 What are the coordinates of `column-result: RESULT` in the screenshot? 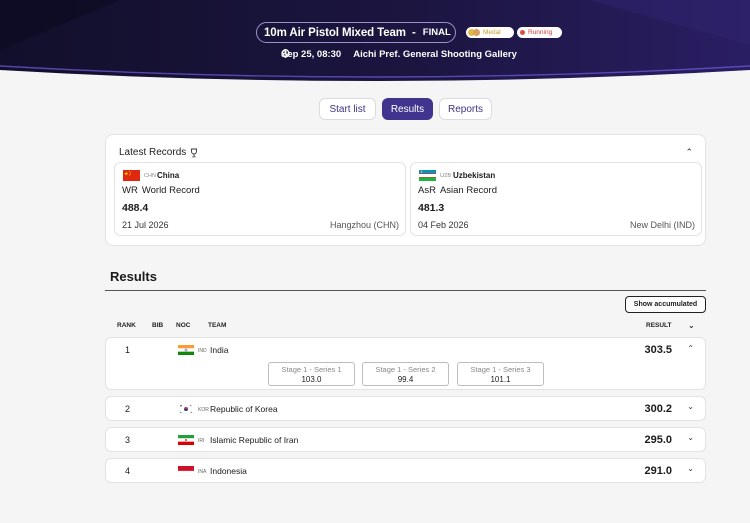 It's located at (659, 325).